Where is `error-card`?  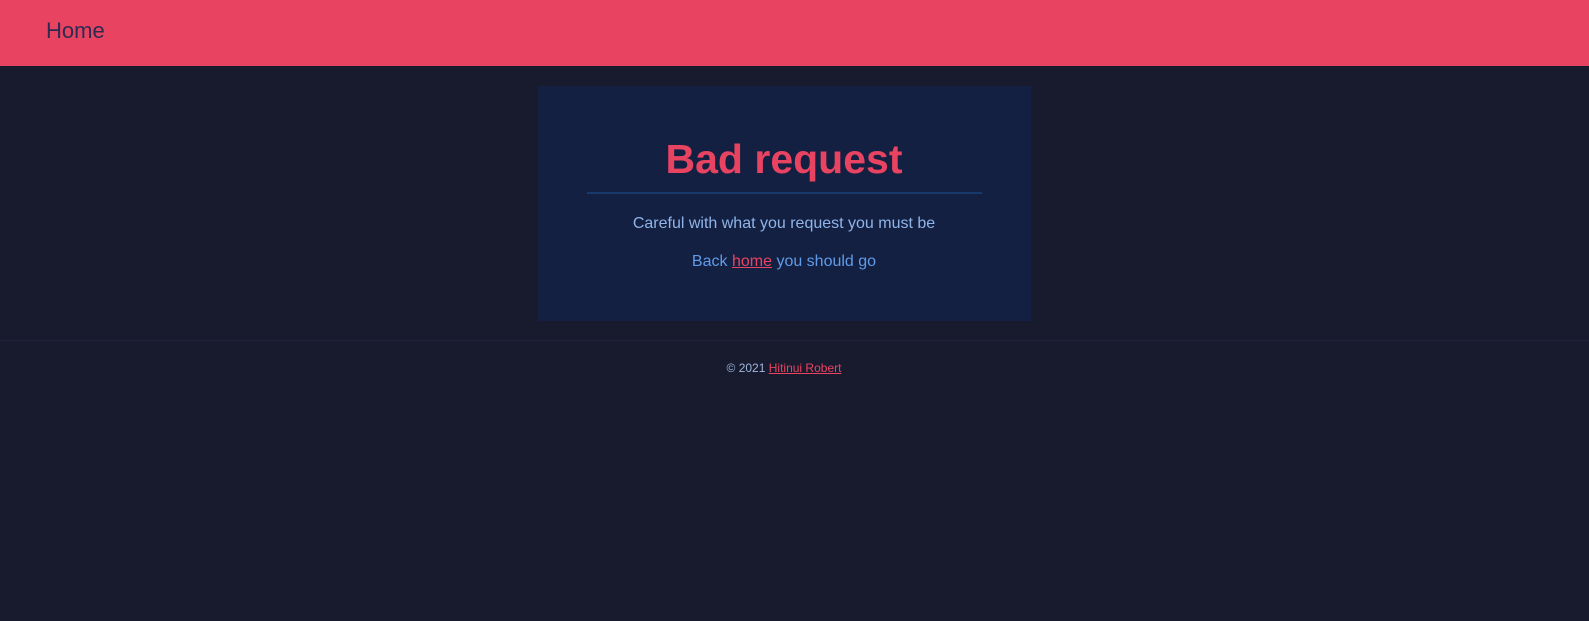 error-card is located at coordinates (784, 203).